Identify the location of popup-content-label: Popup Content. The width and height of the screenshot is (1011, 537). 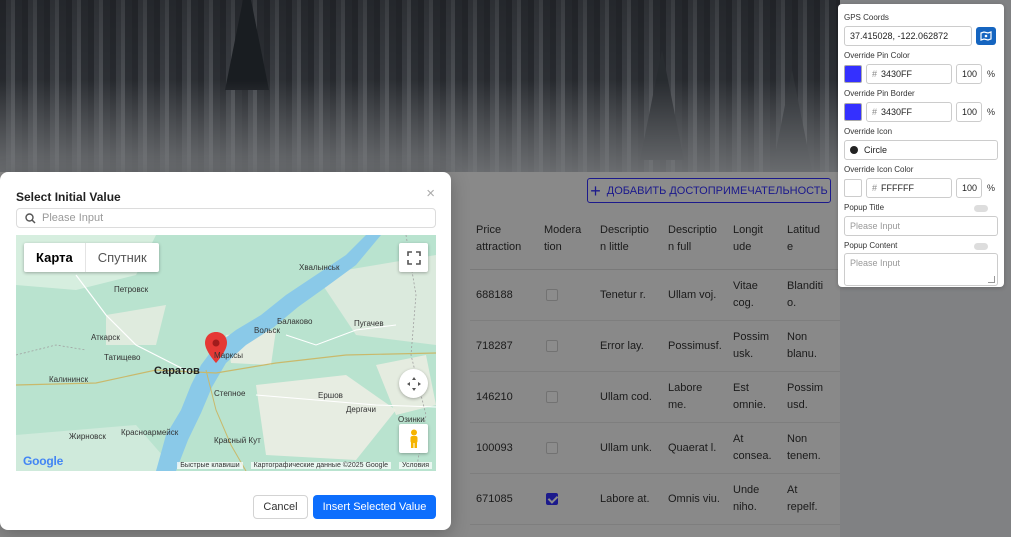
(921, 247).